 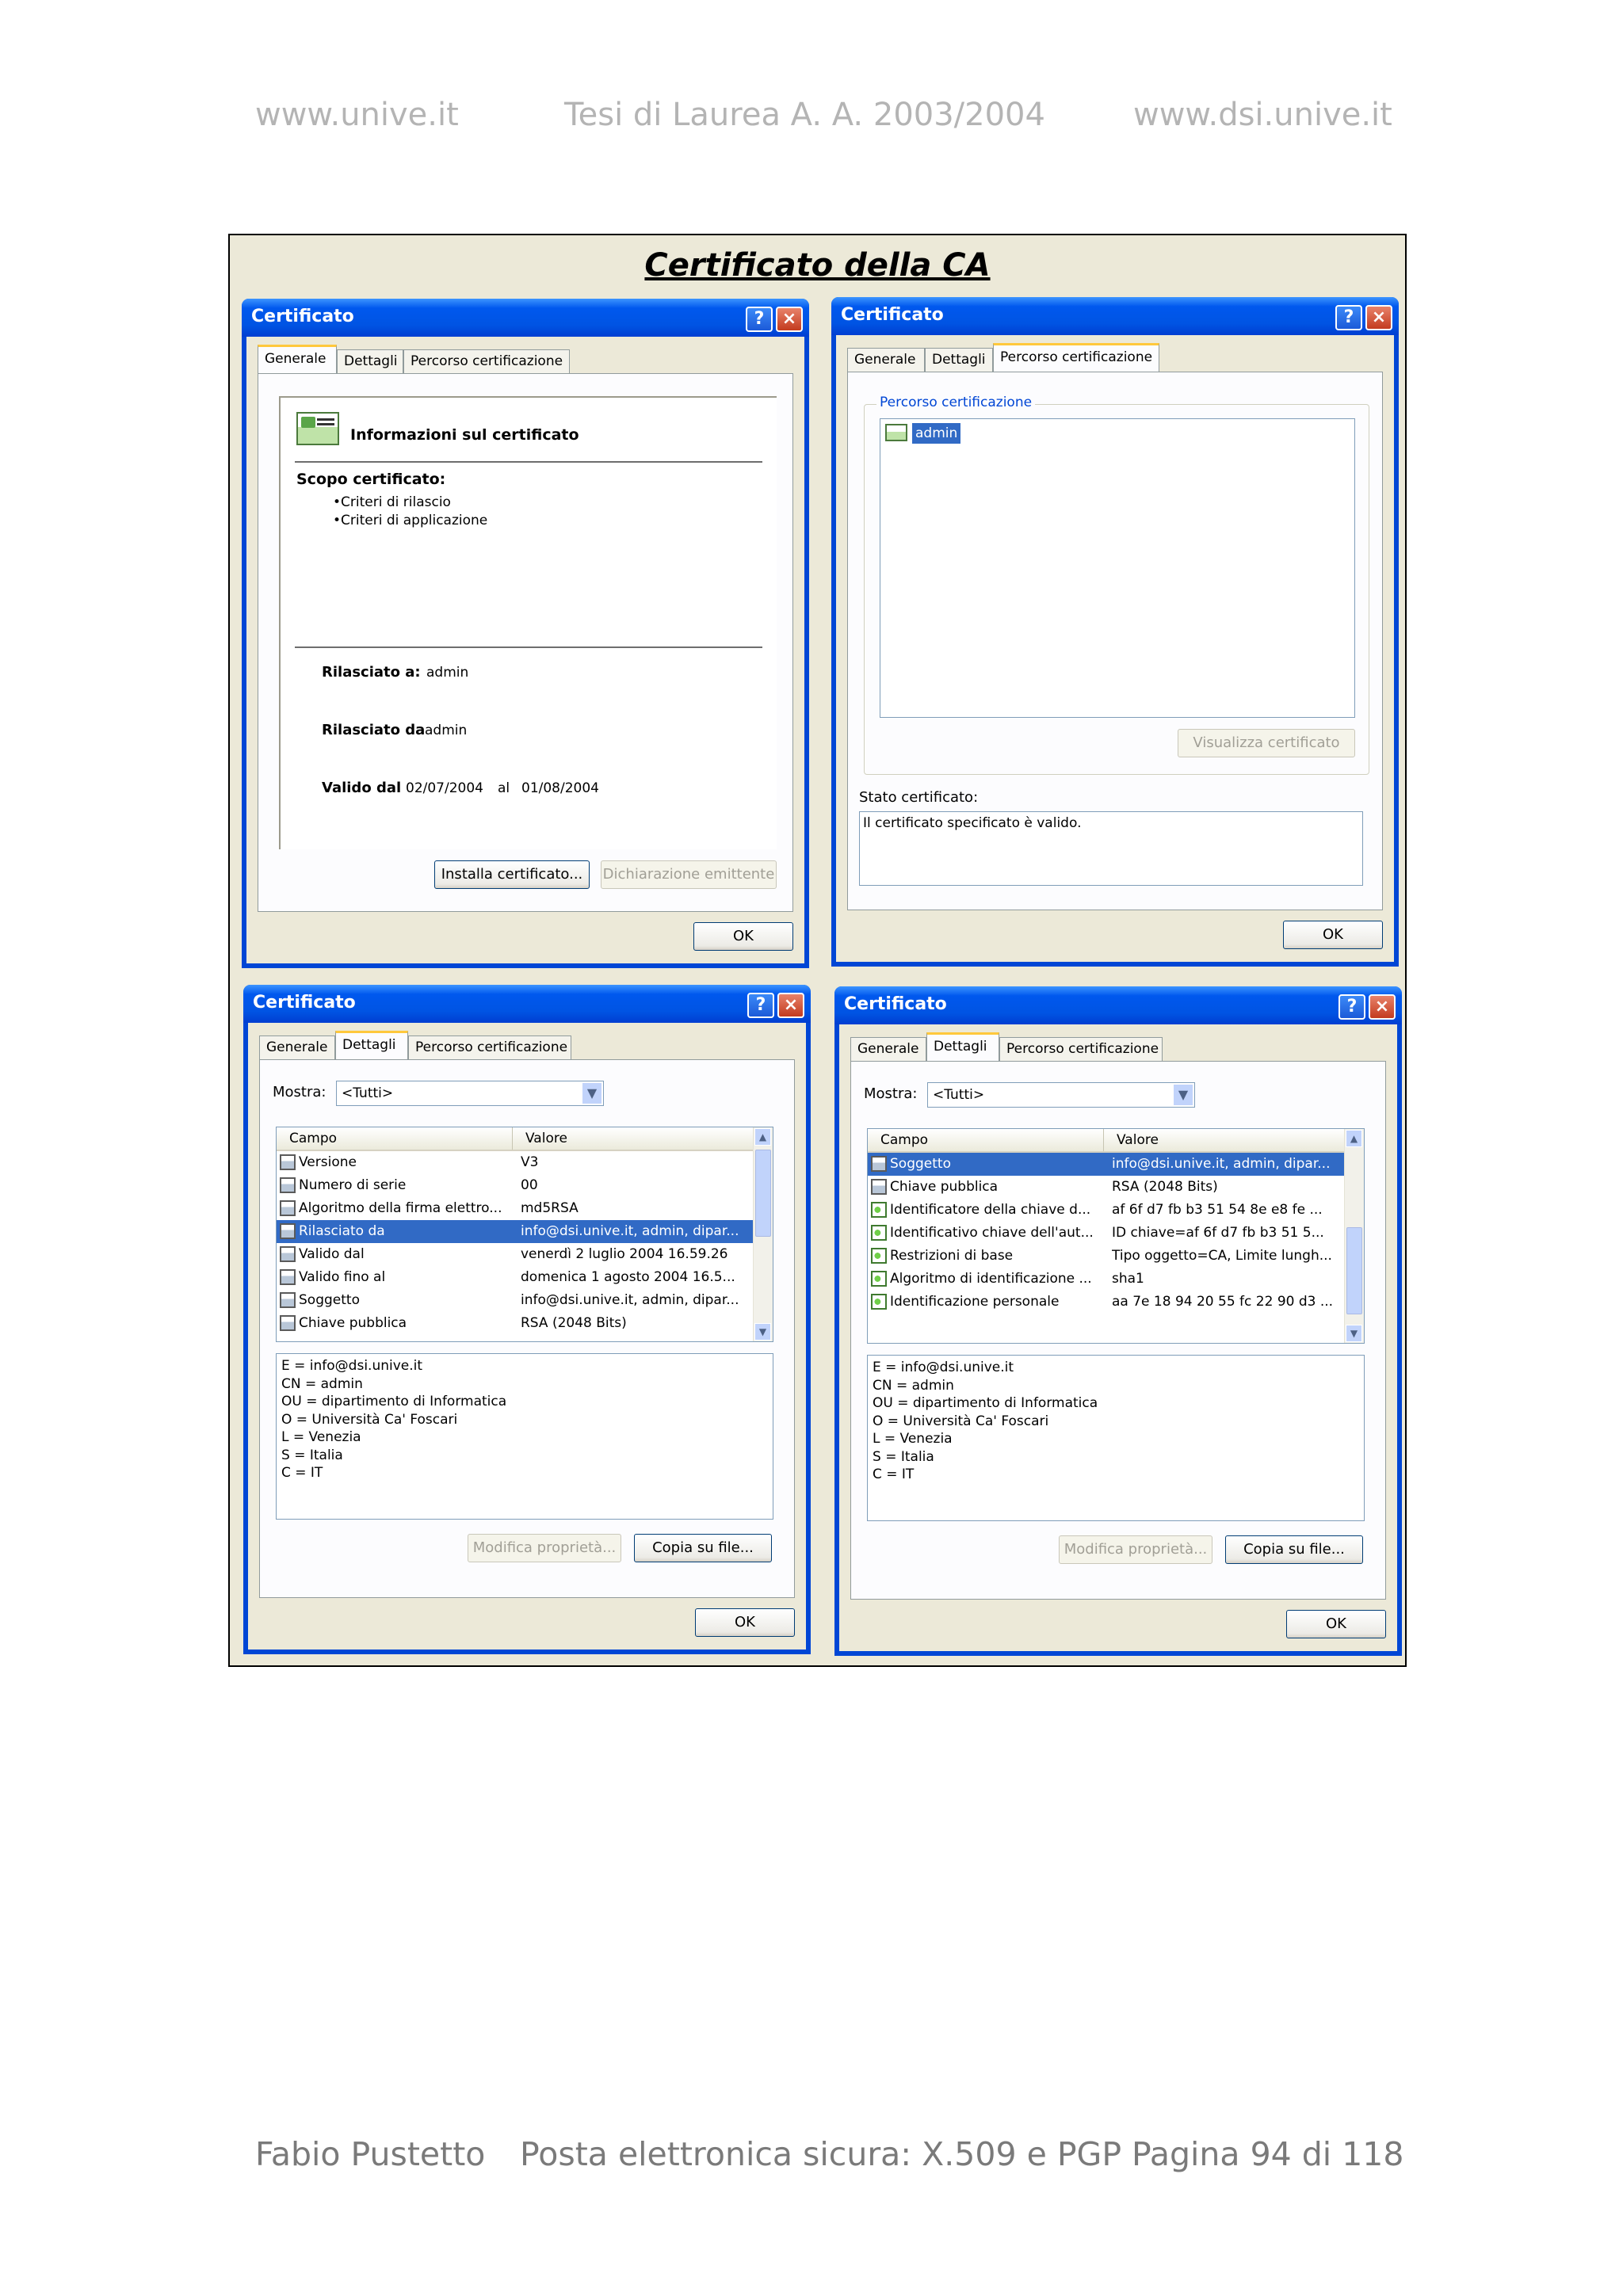 What do you see at coordinates (528, 647) in the screenshot?
I see `divider` at bounding box center [528, 647].